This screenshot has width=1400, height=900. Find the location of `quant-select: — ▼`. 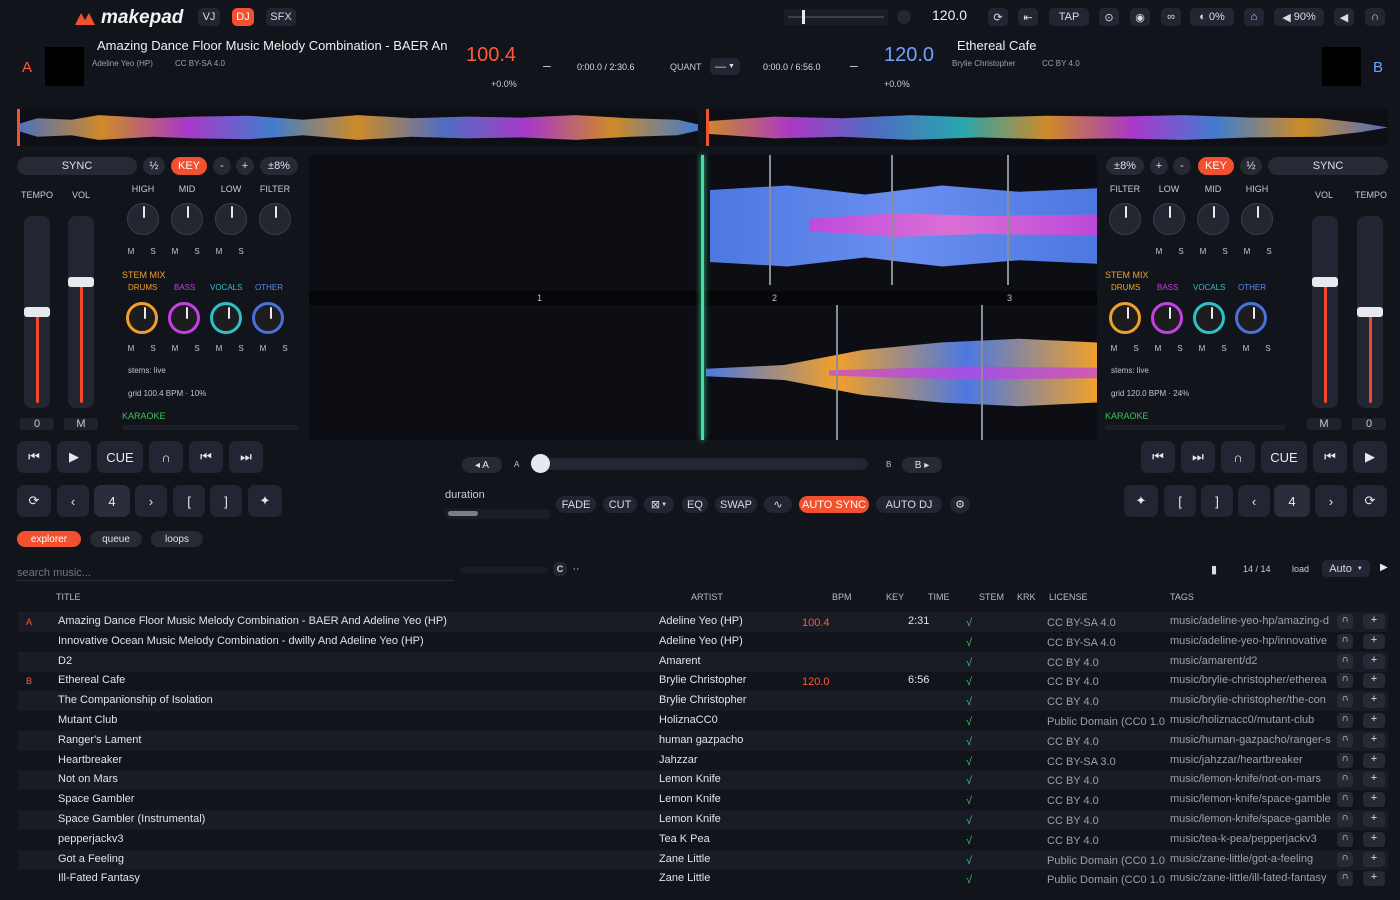

quant-select: — ▼ is located at coordinates (725, 66).